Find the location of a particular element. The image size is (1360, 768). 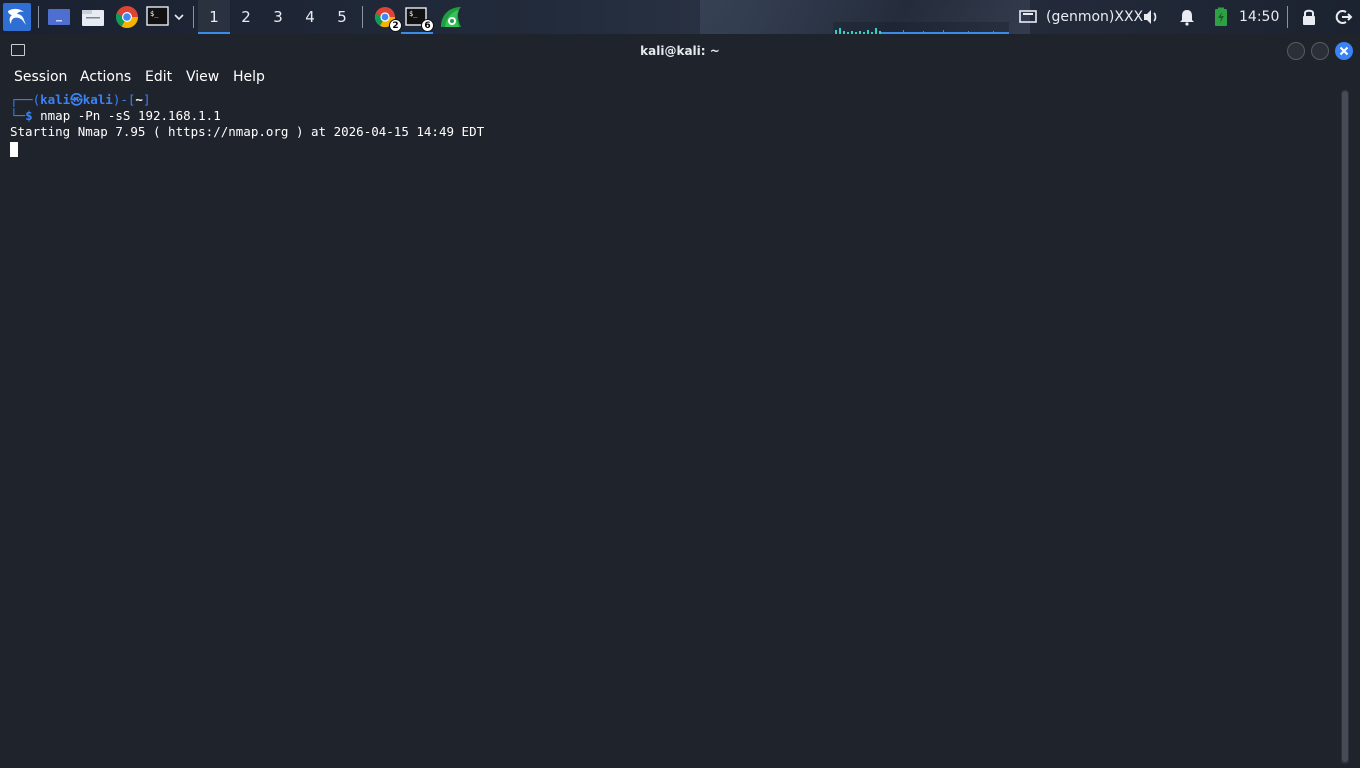

close-button is located at coordinates (1344, 51).